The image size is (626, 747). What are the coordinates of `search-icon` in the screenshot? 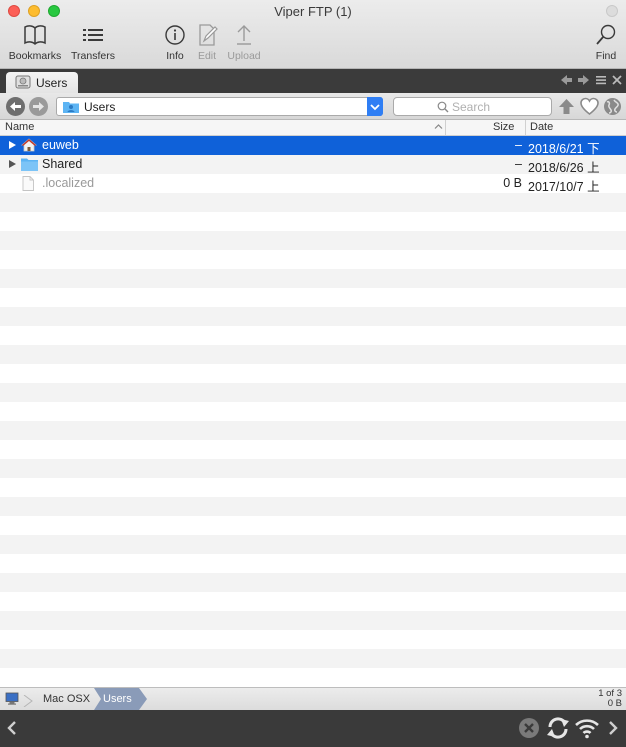 It's located at (443, 108).